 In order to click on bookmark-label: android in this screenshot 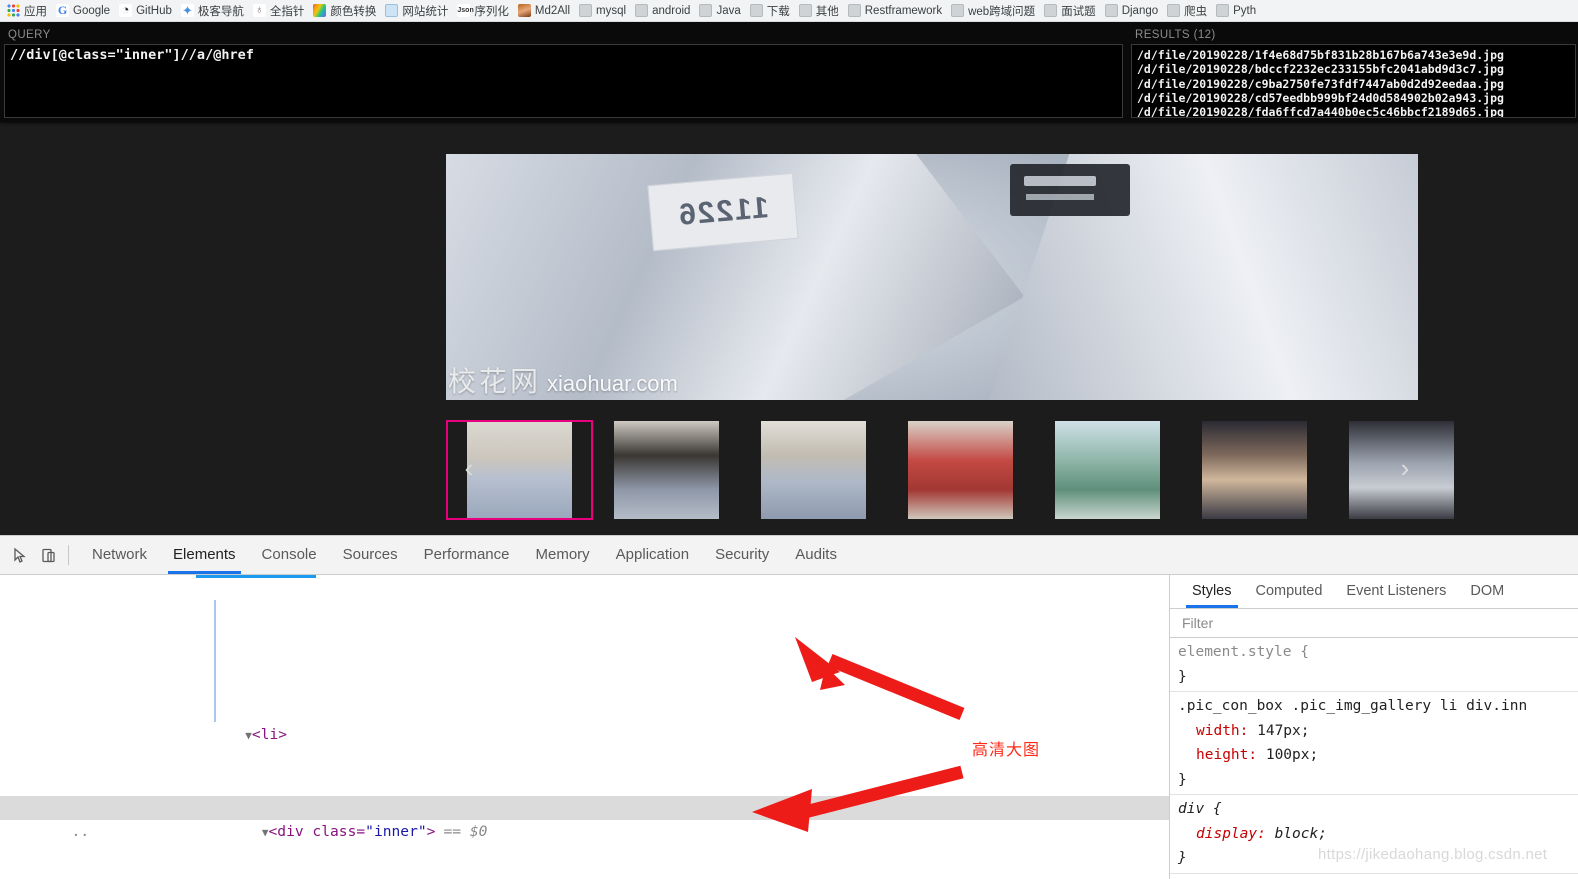, I will do `click(671, 10)`.